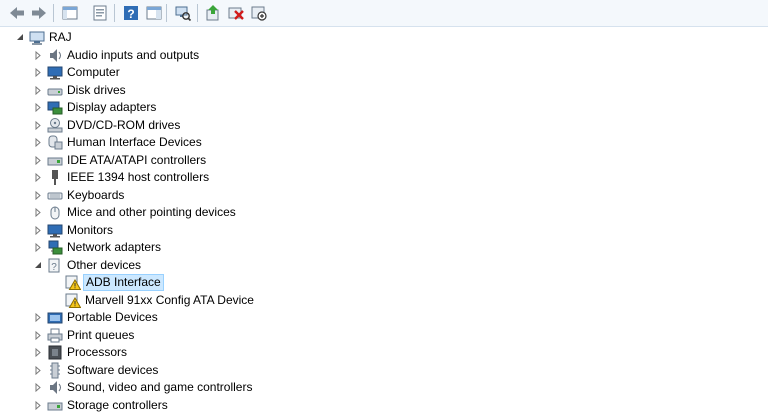 The image size is (768, 414). Describe the element at coordinates (384, 230) in the screenshot. I see `tree-node-monitors: Monitors` at that location.